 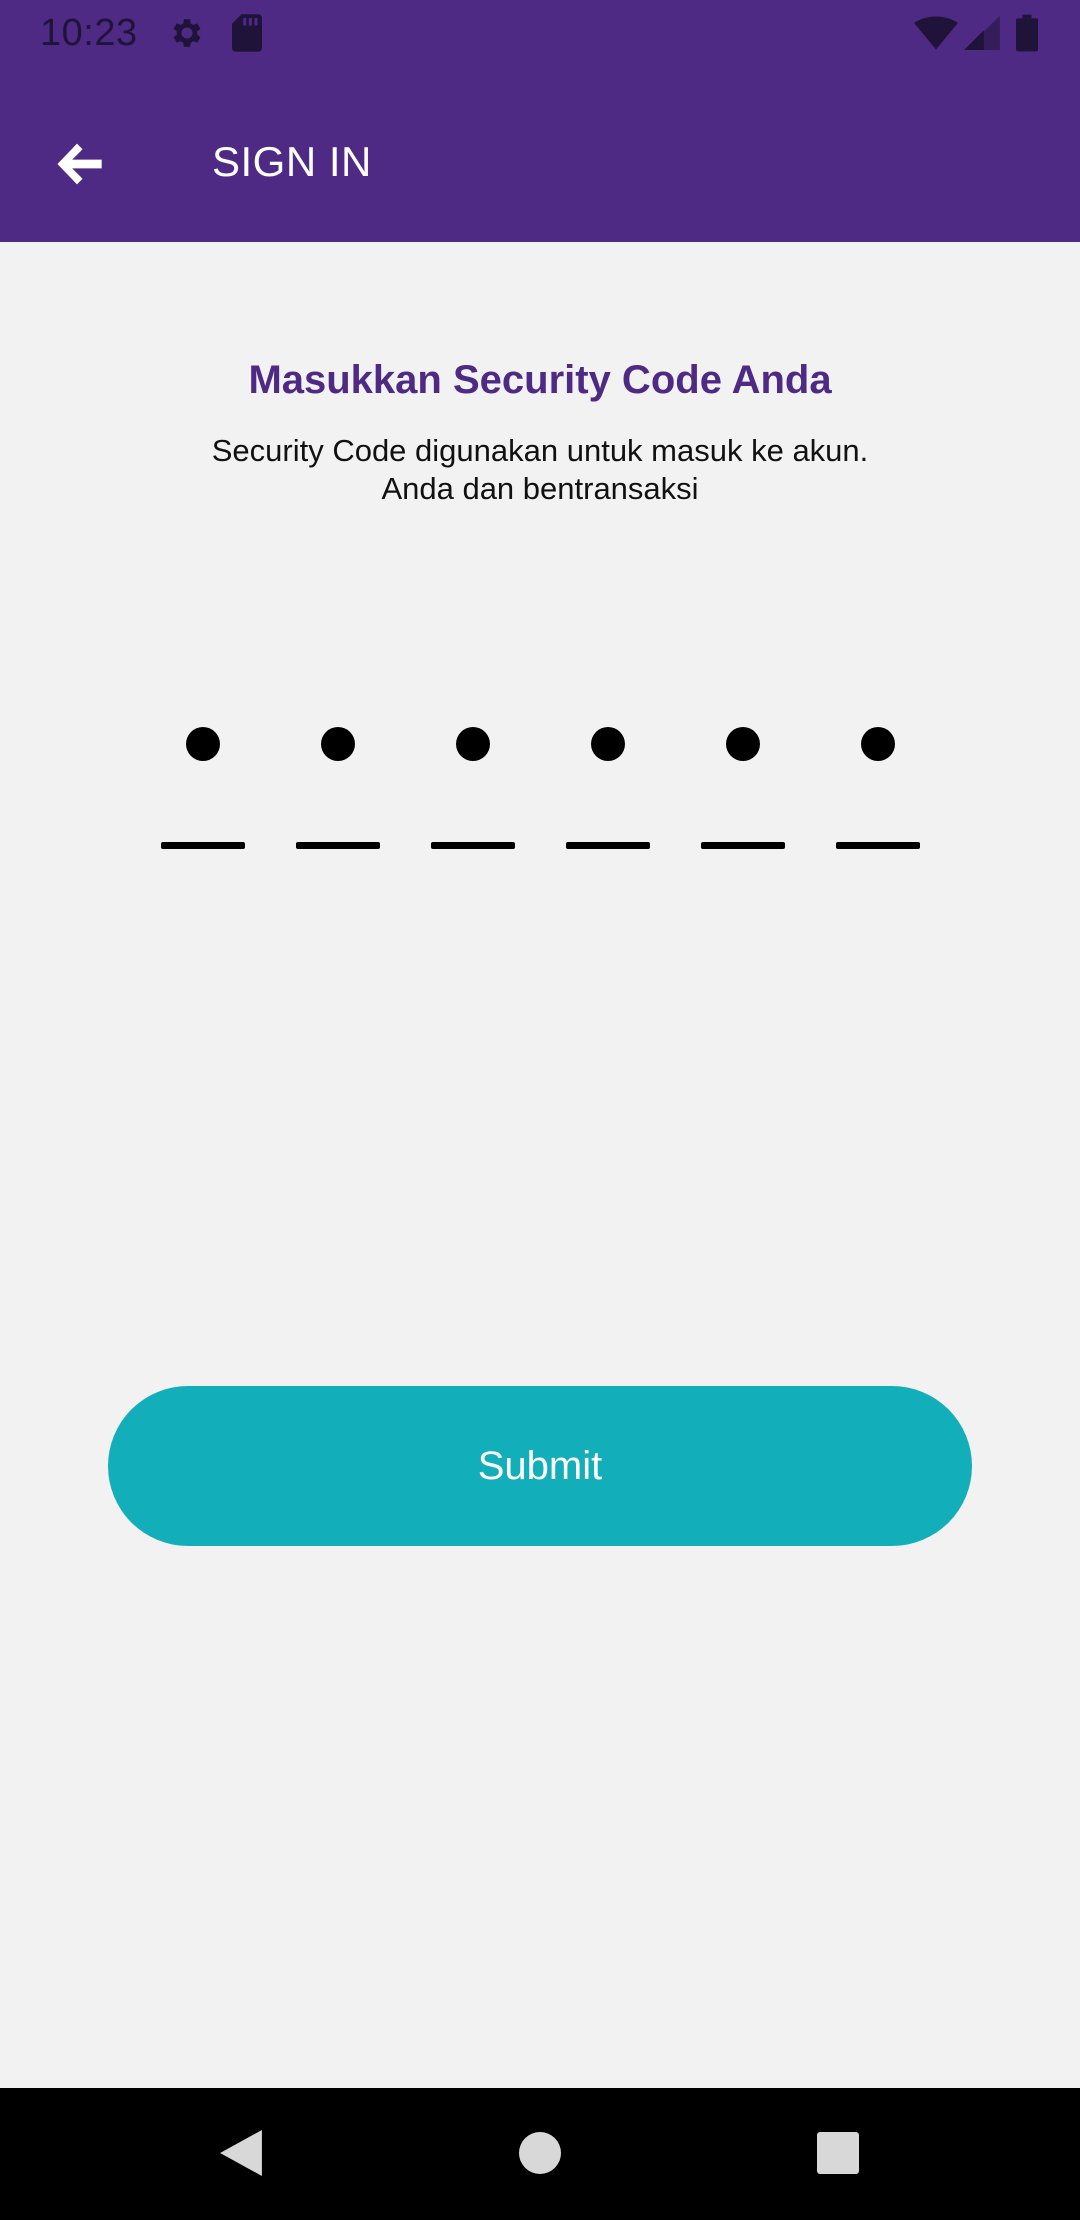 I want to click on app-bar: SIGN IN, so click(x=540, y=154).